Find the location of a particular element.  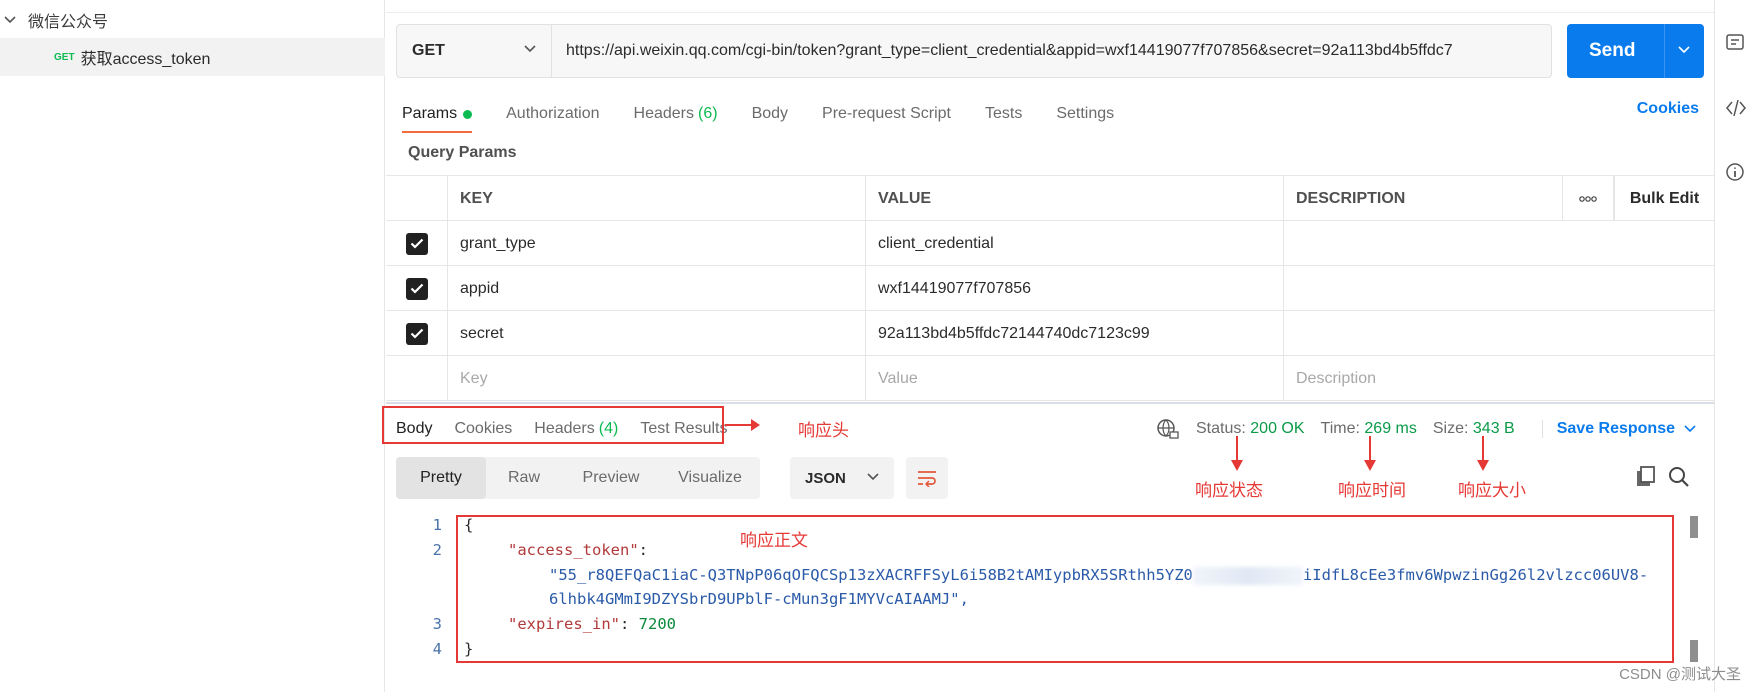

size-label: Size: is located at coordinates (1450, 428).